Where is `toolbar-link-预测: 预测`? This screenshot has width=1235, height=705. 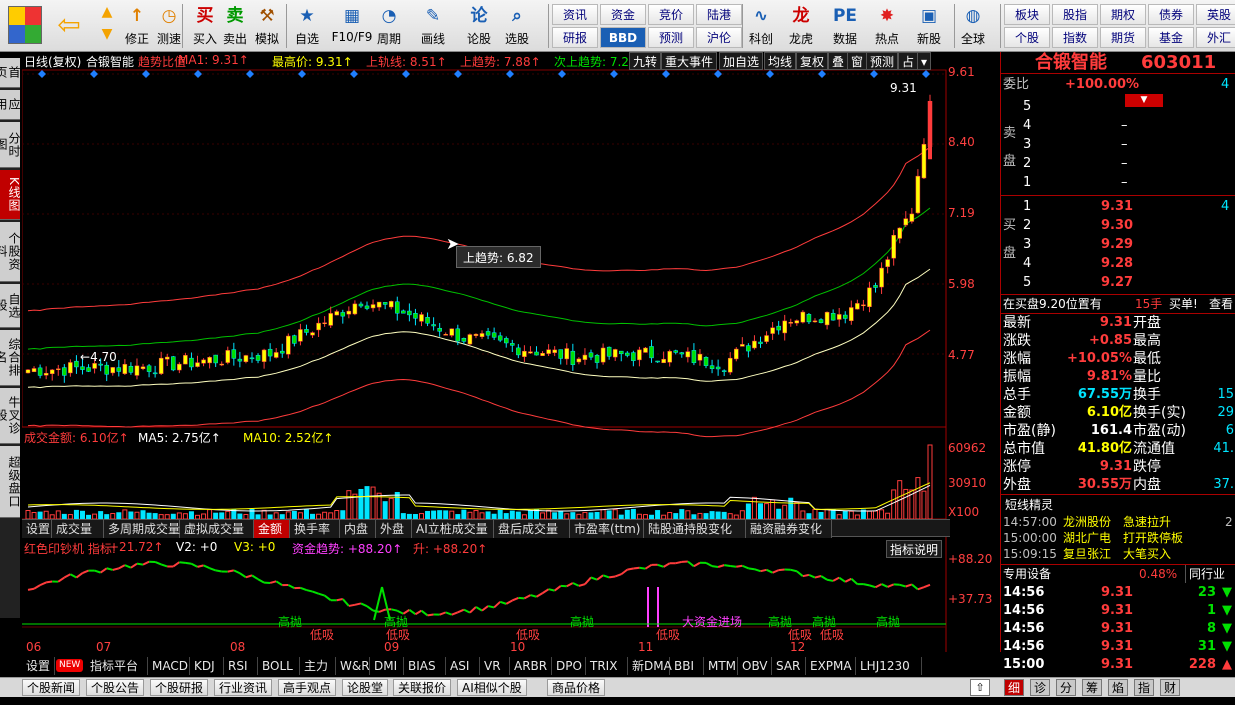
toolbar-link-预测: 预测 is located at coordinates (671, 37).